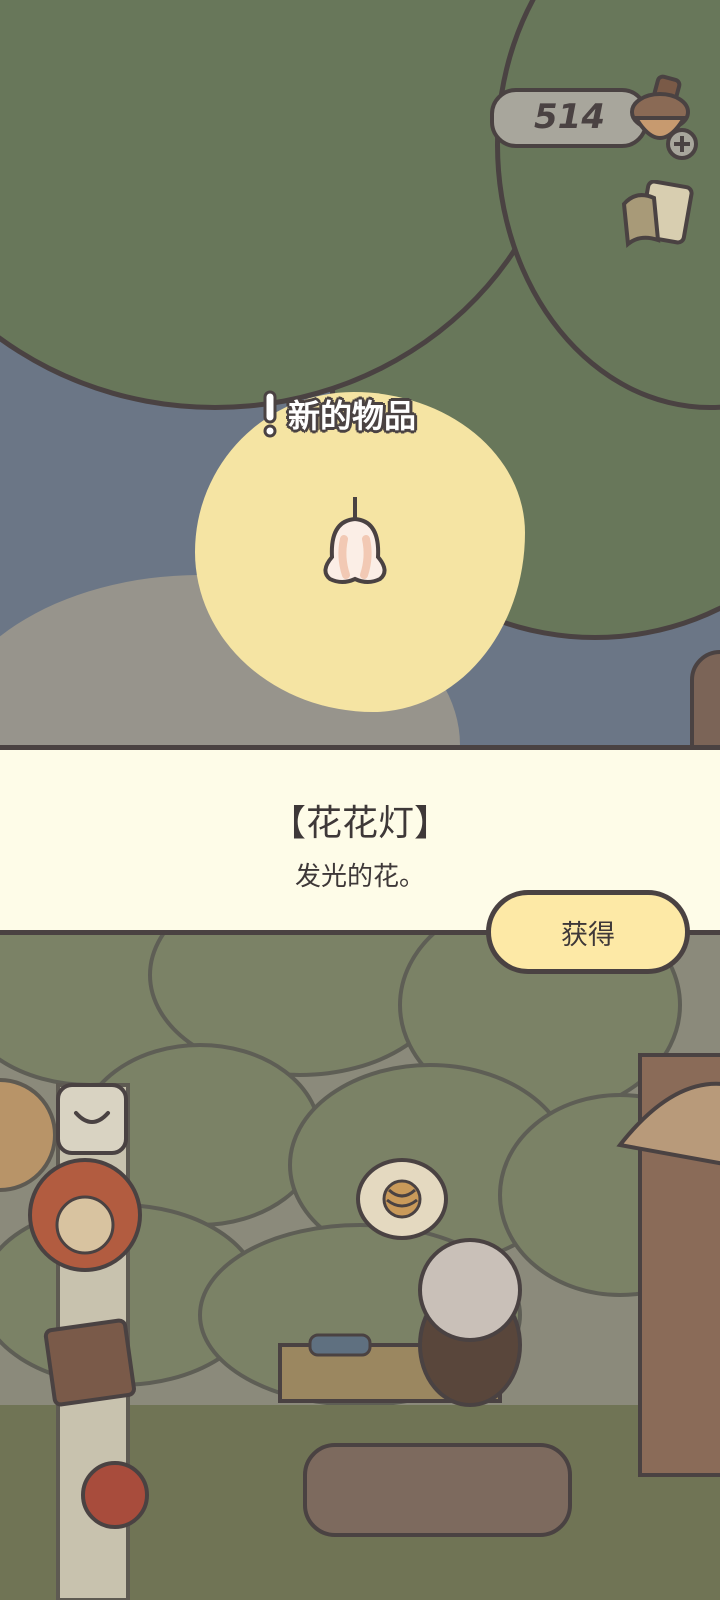 The image size is (720, 1600). I want to click on yarn-ball-icon, so click(402, 1199).